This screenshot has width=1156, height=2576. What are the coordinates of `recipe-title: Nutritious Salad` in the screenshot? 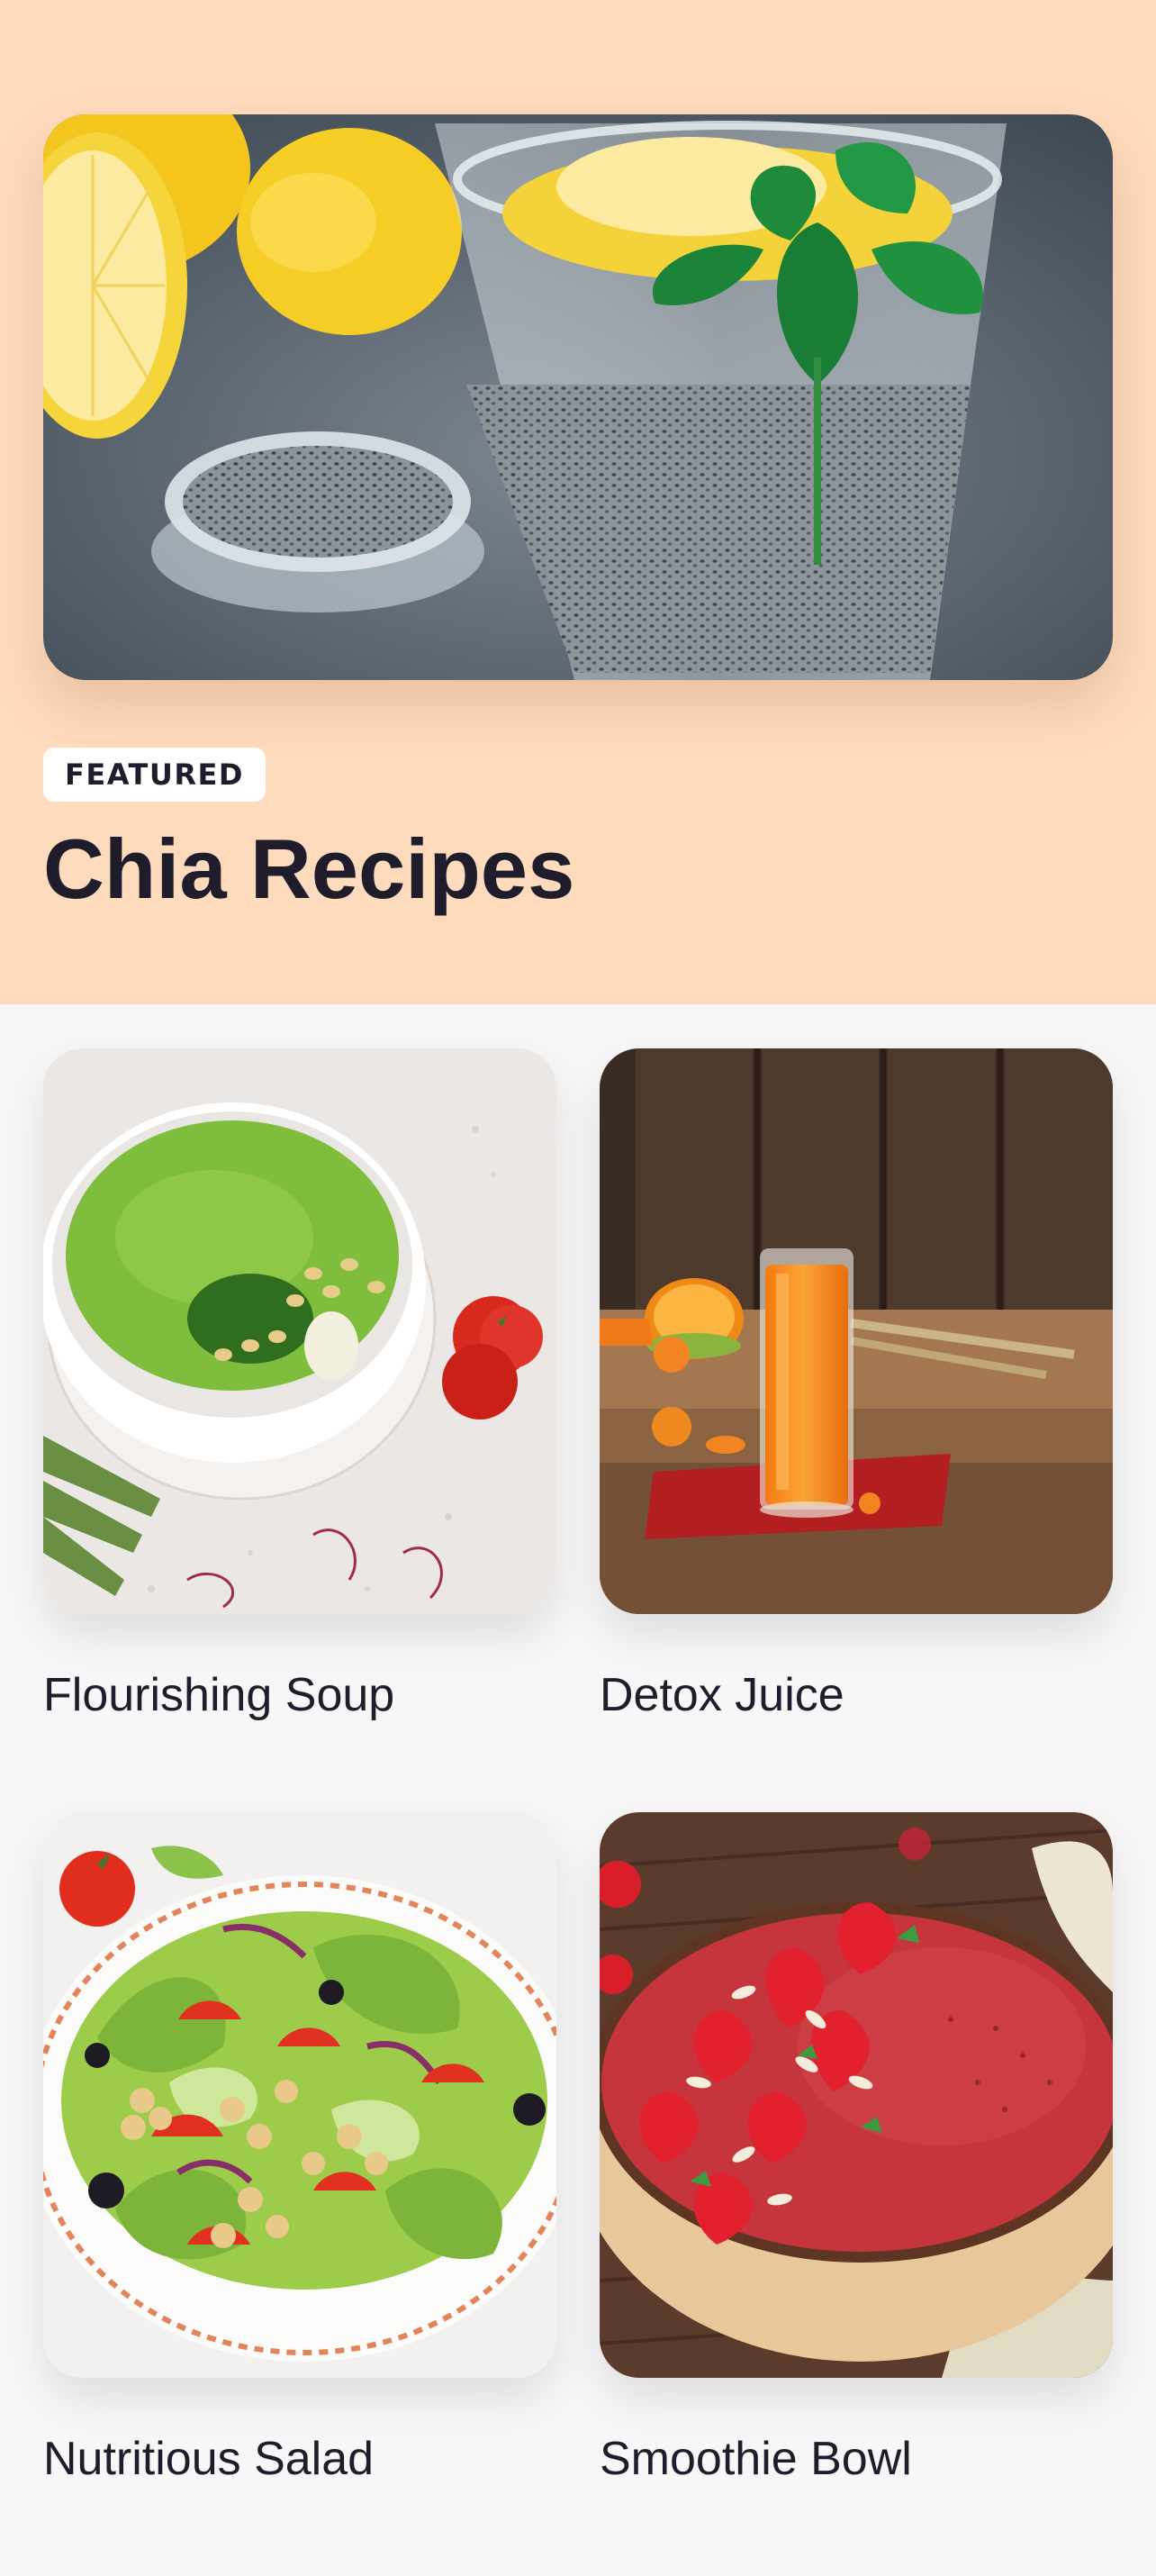 It's located at (209, 2459).